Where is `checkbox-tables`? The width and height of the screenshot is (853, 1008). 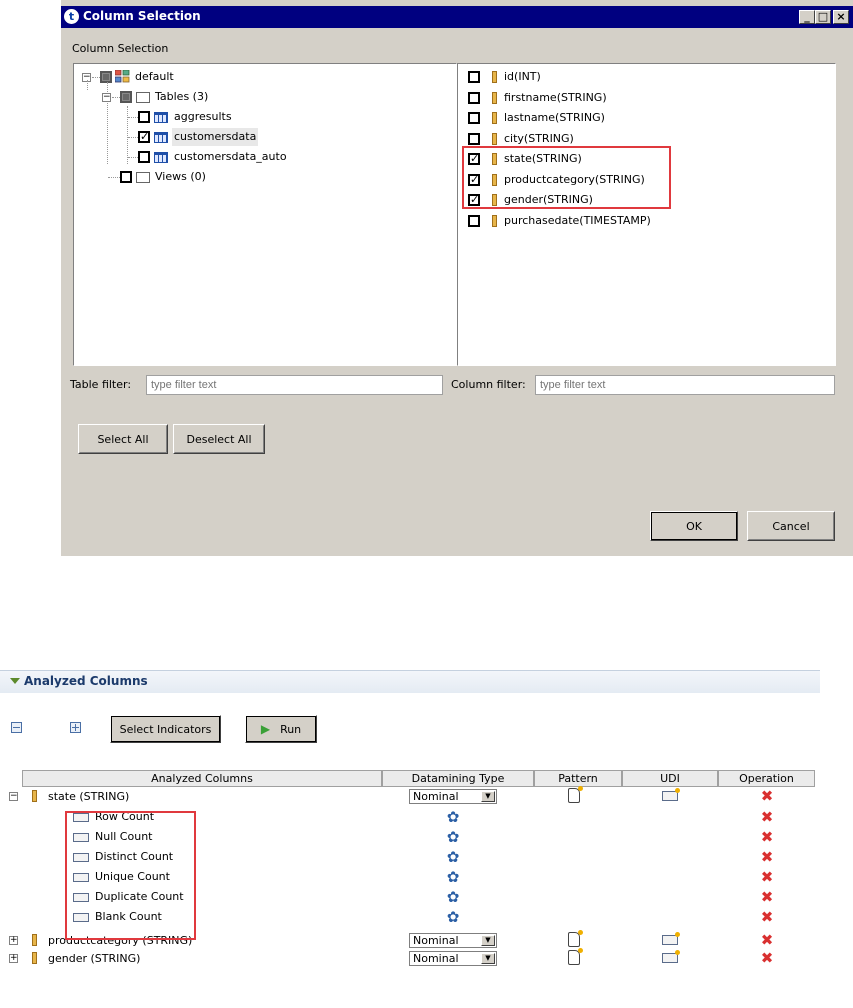 checkbox-tables is located at coordinates (126, 97).